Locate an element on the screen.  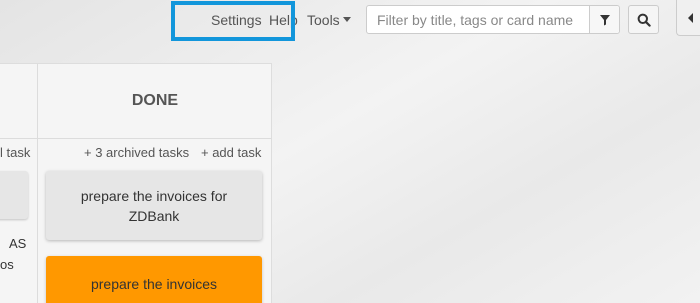
task-card: prepare the invoices is located at coordinates (154, 279).